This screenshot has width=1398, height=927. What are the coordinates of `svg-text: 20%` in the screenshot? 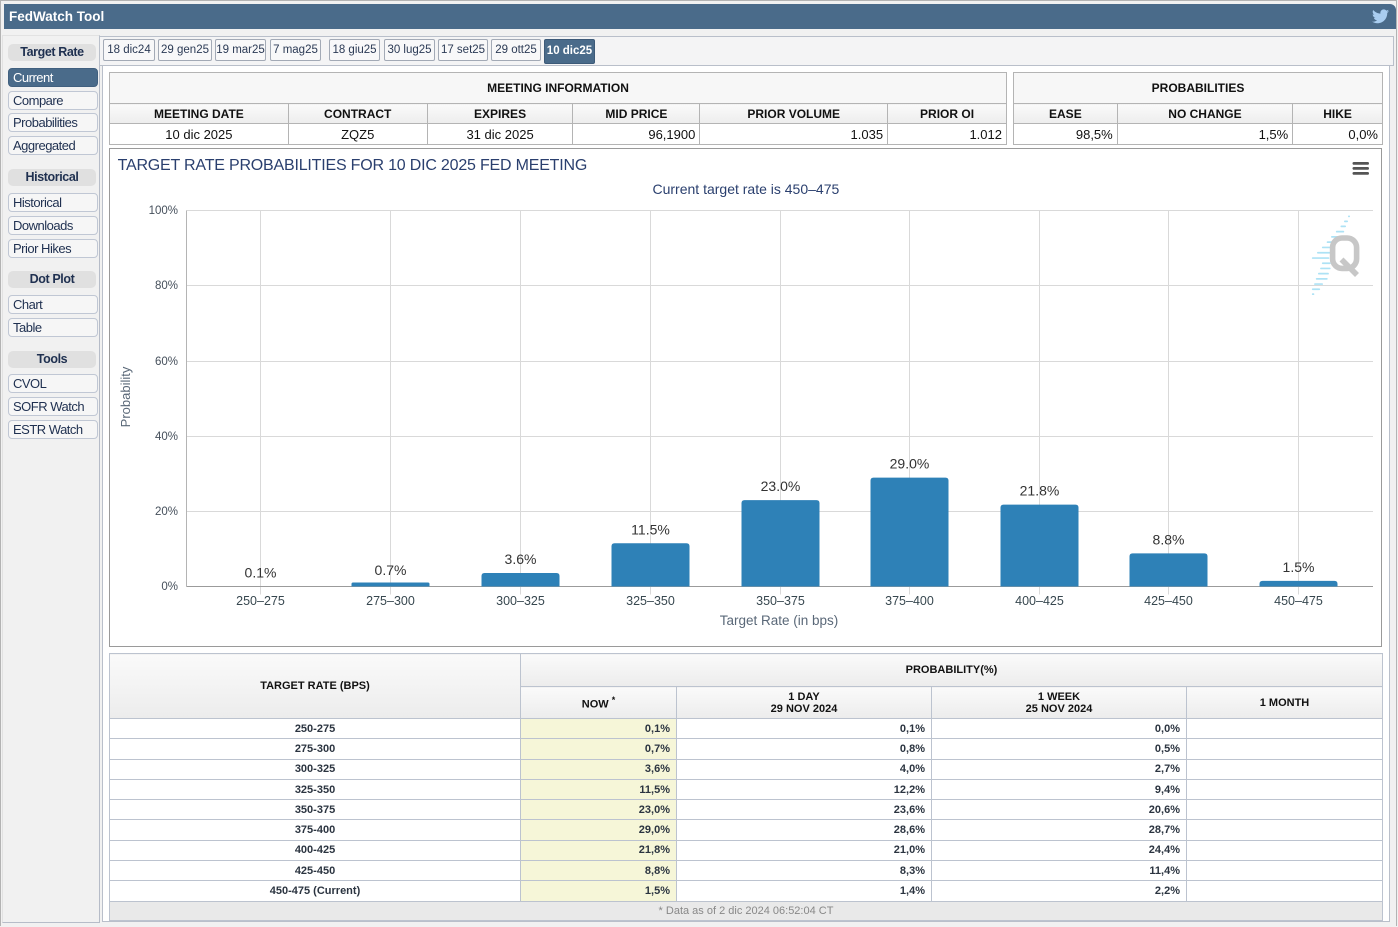 It's located at (166, 512).